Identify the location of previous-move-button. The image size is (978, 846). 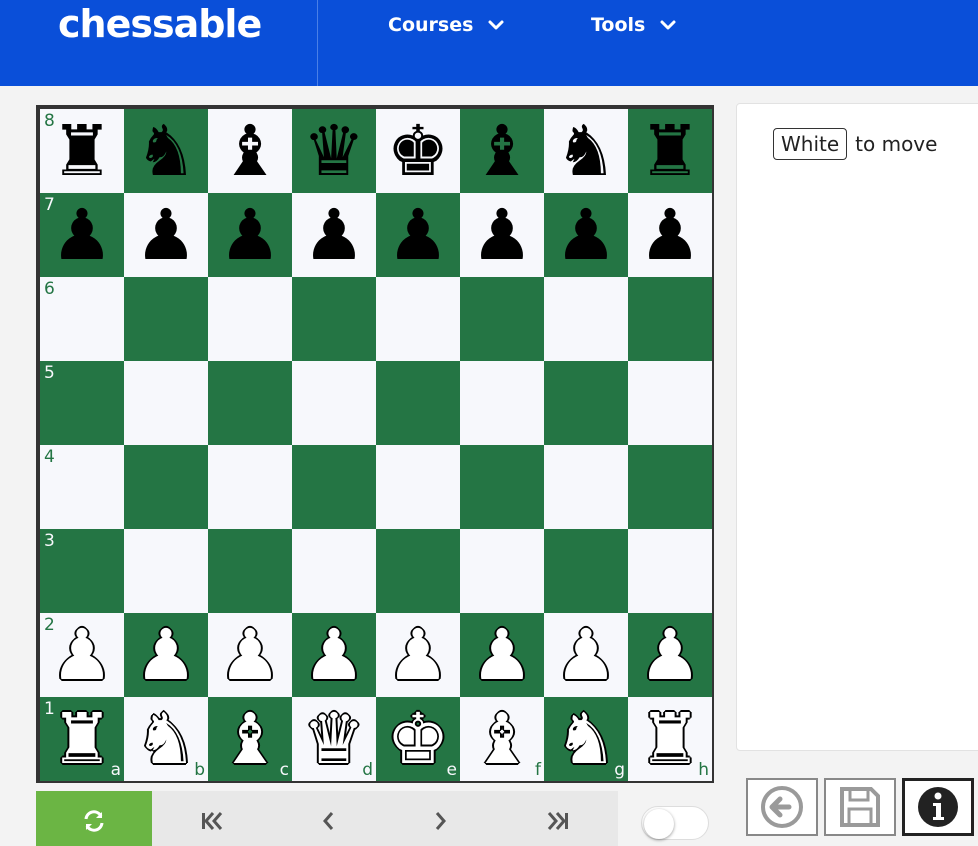
(329, 818).